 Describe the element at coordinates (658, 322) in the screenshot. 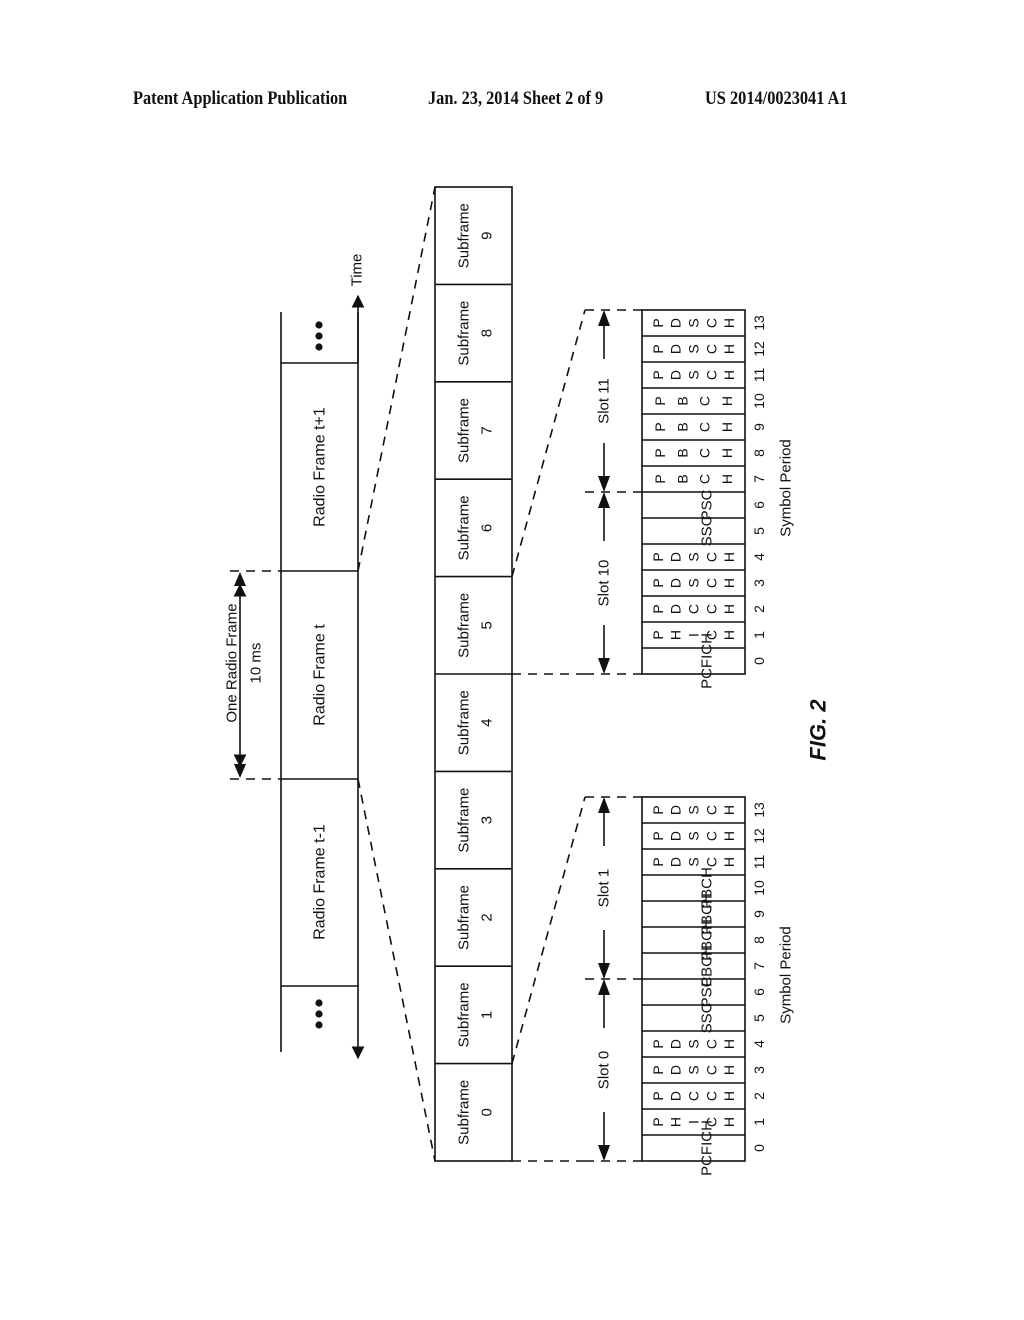

I see `subframe5-symbol-13-channel: P` at that location.